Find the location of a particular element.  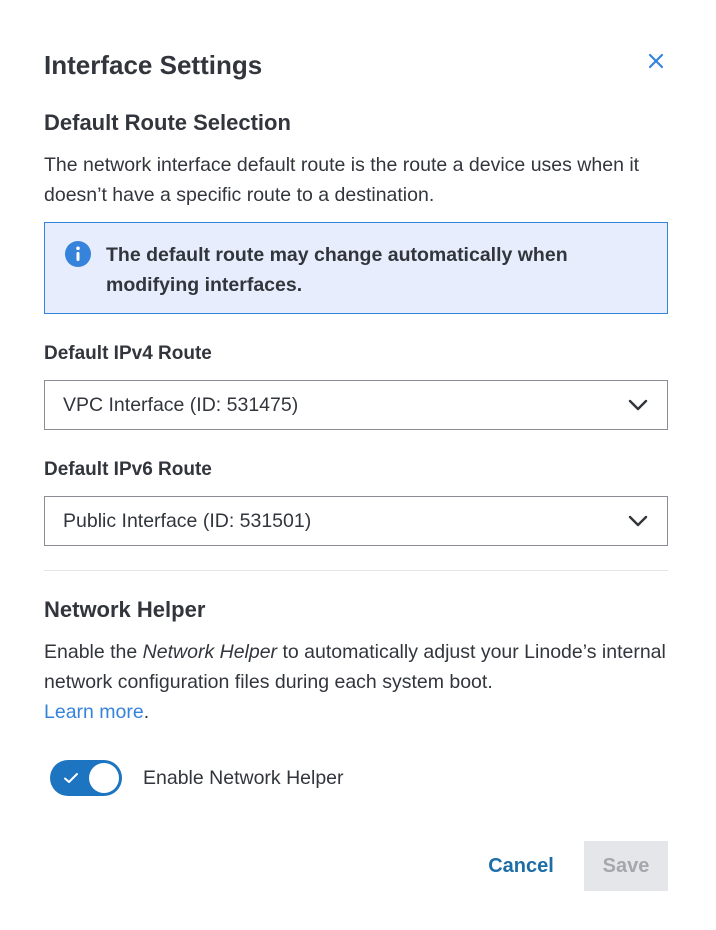

toggle-knob is located at coordinates (104, 778).